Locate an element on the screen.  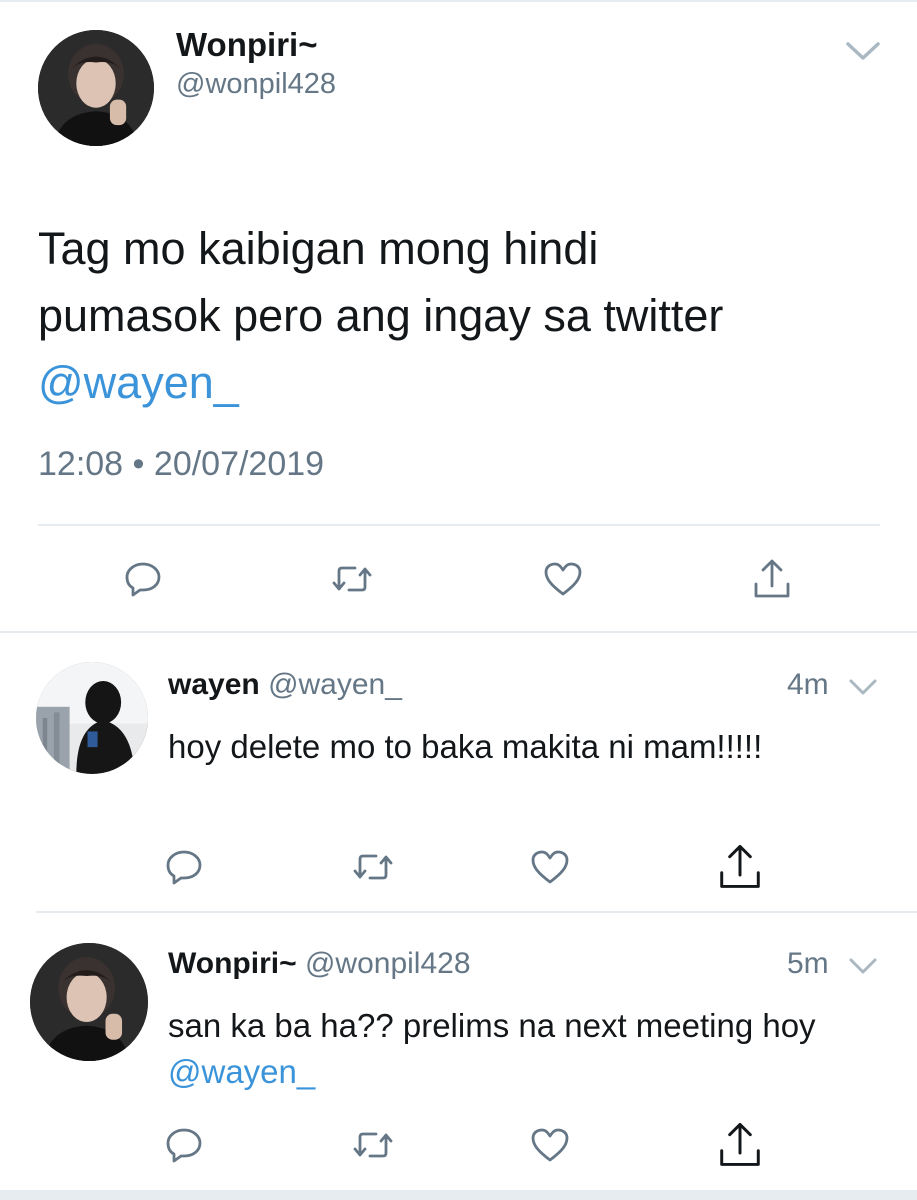
main-handle: @wonpil428 is located at coordinates (256, 84).